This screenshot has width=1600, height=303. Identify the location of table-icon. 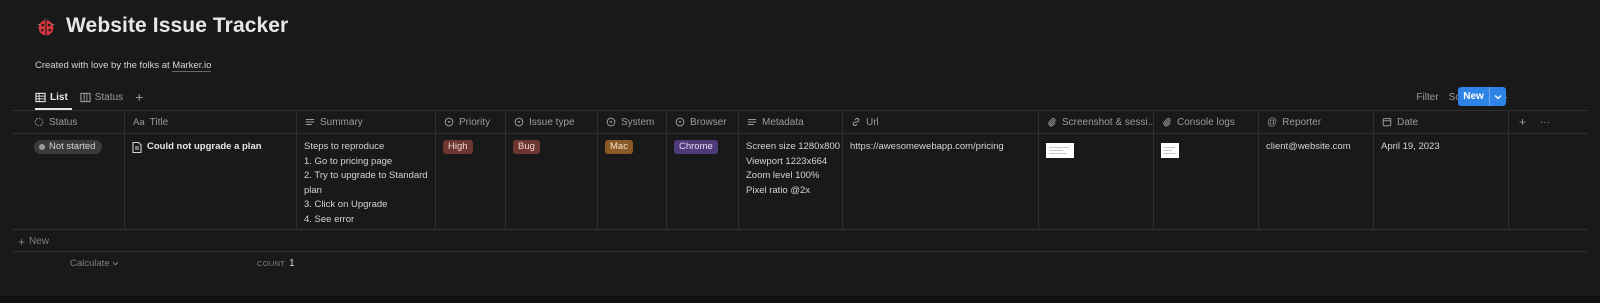
(40, 97).